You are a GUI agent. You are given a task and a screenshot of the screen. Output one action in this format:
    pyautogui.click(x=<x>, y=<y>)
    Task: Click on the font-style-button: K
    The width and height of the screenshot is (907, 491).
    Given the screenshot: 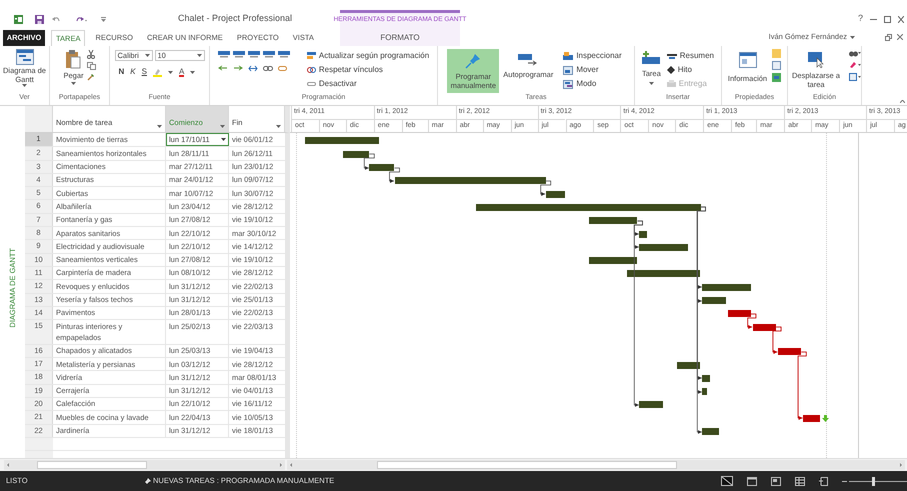 What is the action you would take?
    pyautogui.click(x=133, y=72)
    